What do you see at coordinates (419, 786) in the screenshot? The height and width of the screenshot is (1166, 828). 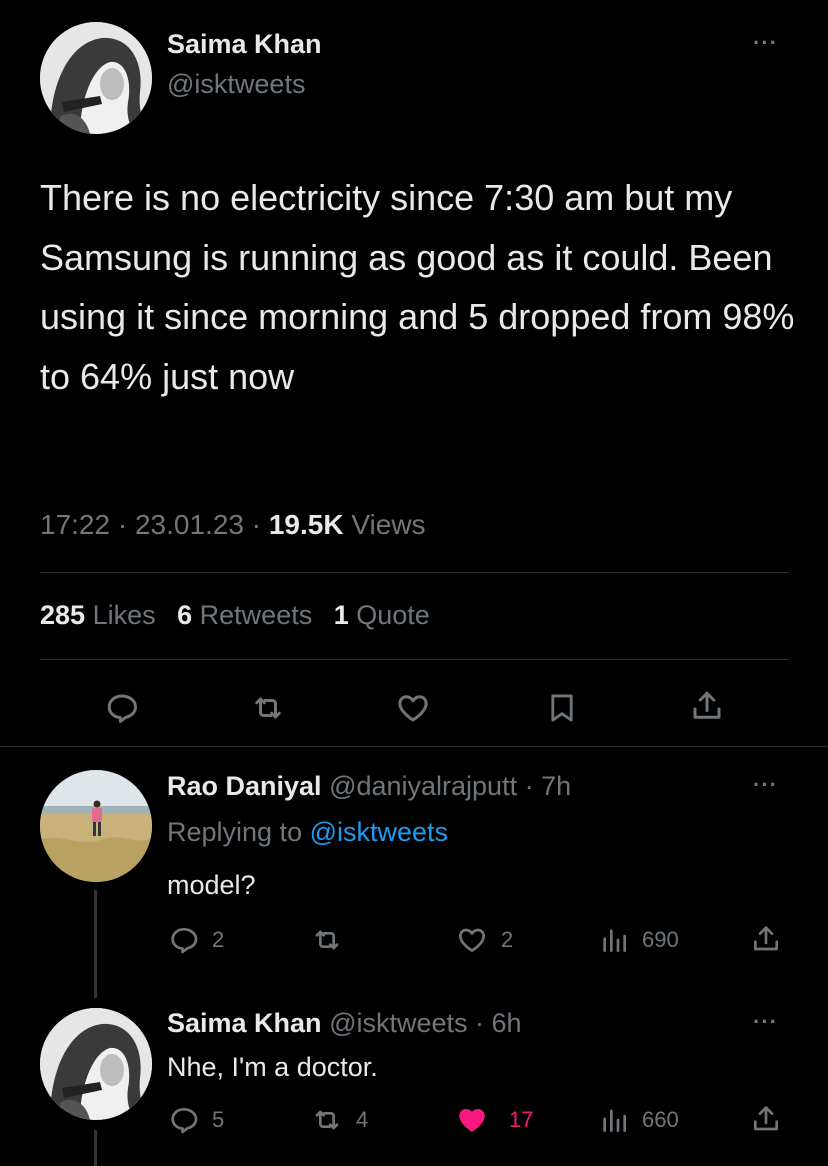 I see `reply-author-handle: @daniyalrajputt` at bounding box center [419, 786].